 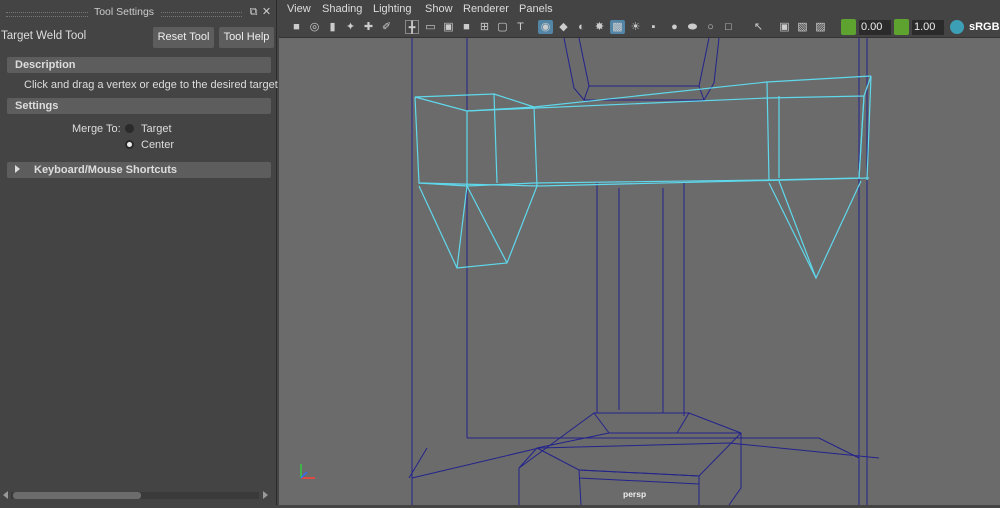 What do you see at coordinates (332, 27) in the screenshot?
I see `bookmark-icon: ▮` at bounding box center [332, 27].